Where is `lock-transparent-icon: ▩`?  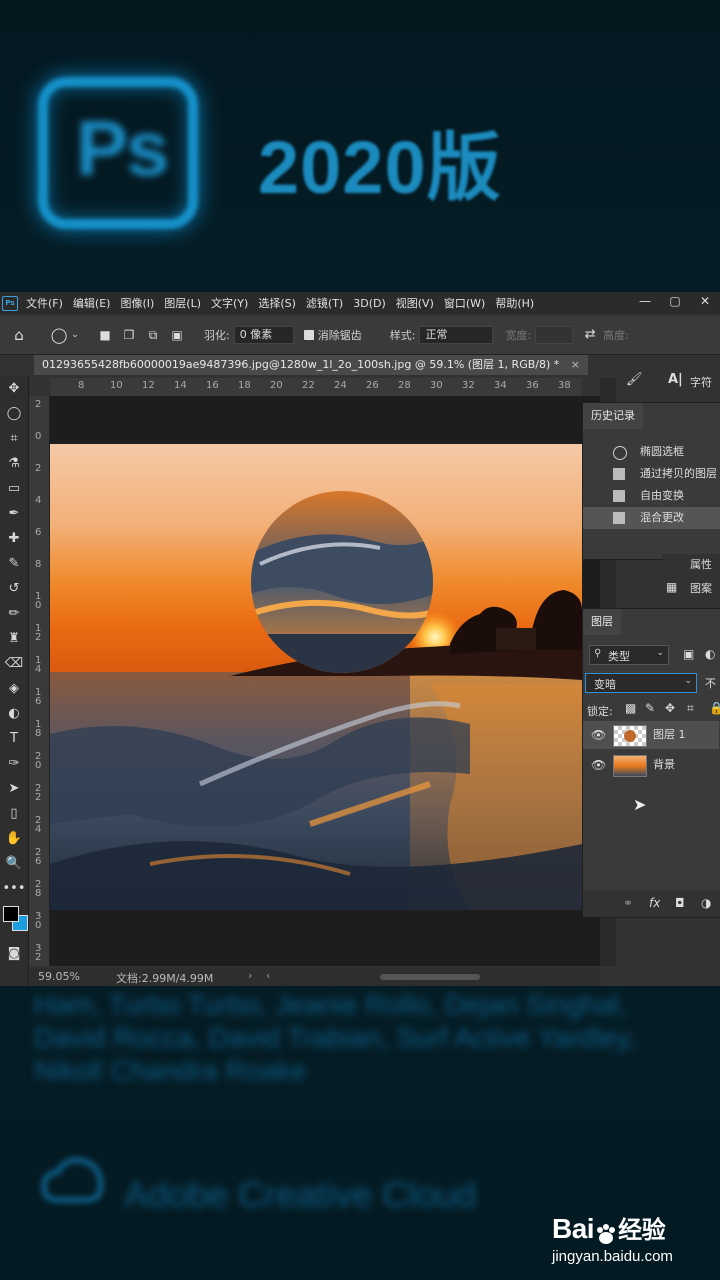 lock-transparent-icon: ▩ is located at coordinates (630, 708).